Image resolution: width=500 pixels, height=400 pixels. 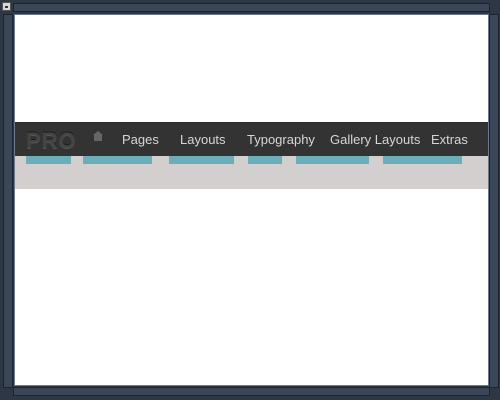 I want to click on nav-item-extras: Extras, so click(x=449, y=139).